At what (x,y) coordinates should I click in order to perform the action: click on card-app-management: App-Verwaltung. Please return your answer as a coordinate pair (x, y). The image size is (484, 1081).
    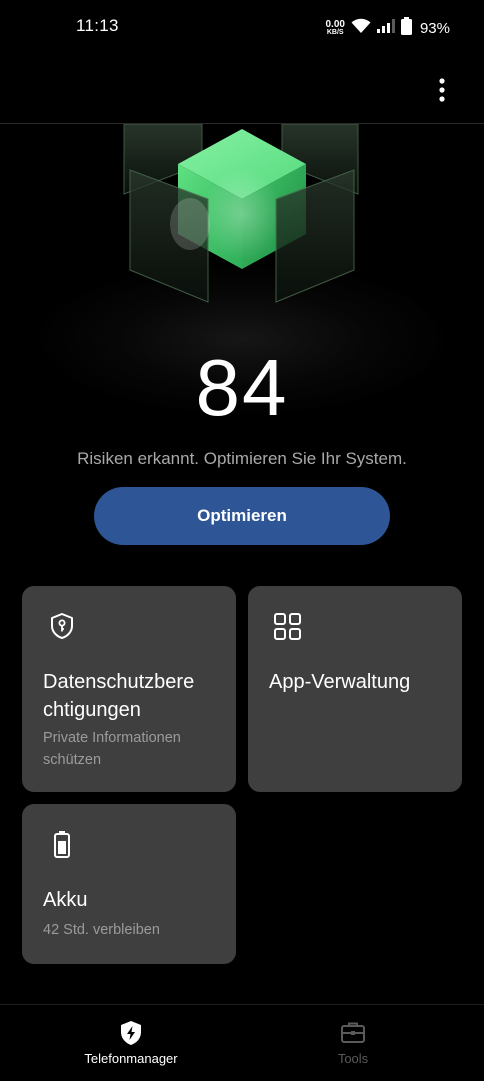
    Looking at the image, I should click on (355, 689).